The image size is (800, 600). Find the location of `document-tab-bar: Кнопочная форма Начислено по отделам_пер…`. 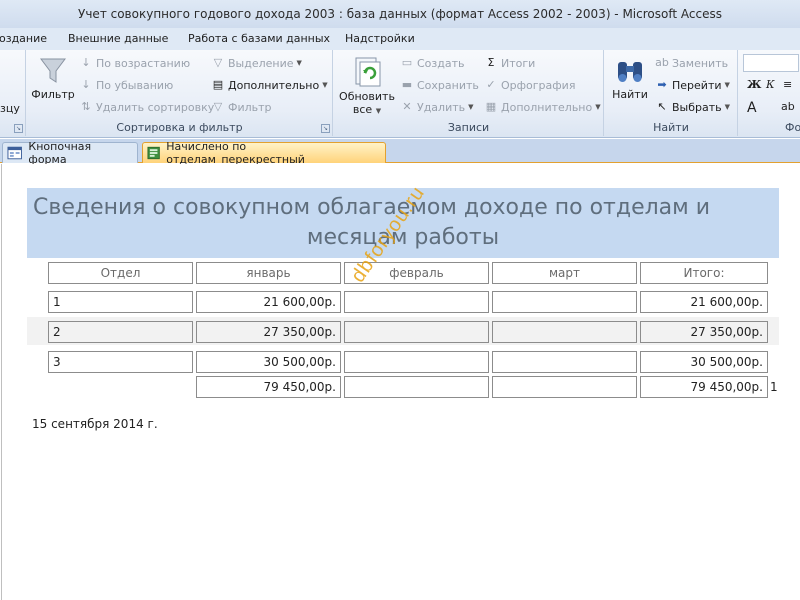

document-tab-bar: Кнопочная форма Начислено по отделам_пер… is located at coordinates (400, 152).